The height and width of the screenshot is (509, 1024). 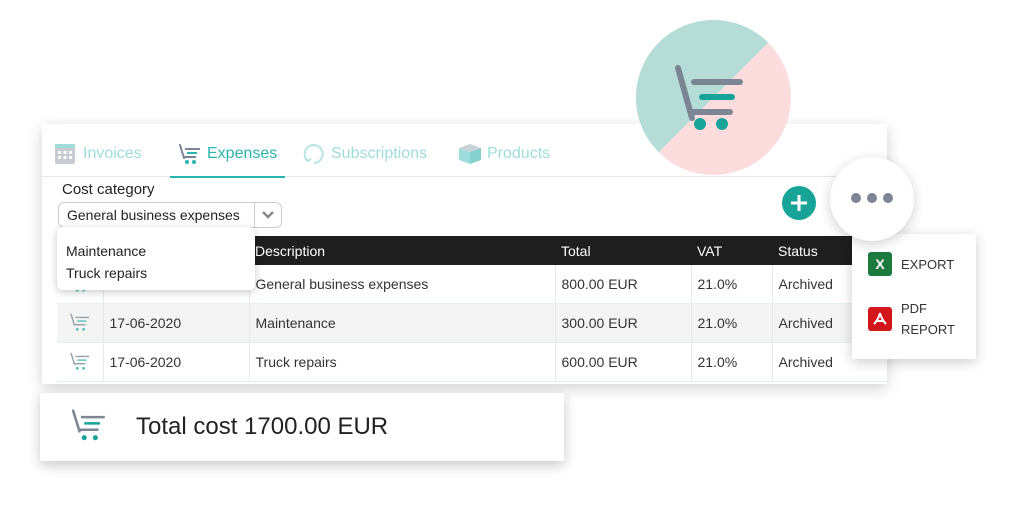 What do you see at coordinates (928, 329) in the screenshot?
I see `pdf-label-line2: REPORT` at bounding box center [928, 329].